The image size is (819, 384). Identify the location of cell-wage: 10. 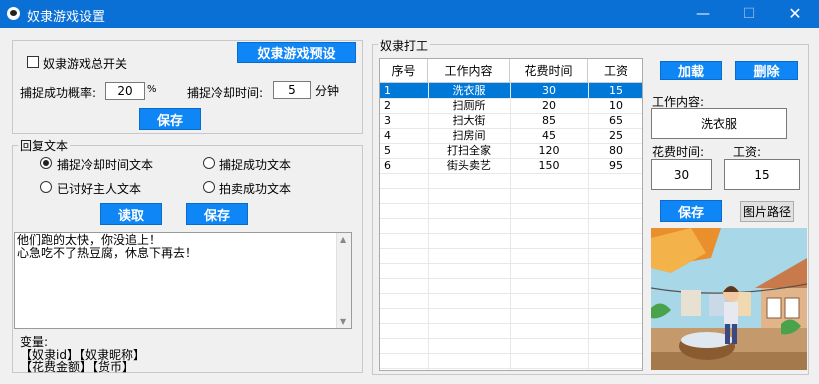
(616, 105).